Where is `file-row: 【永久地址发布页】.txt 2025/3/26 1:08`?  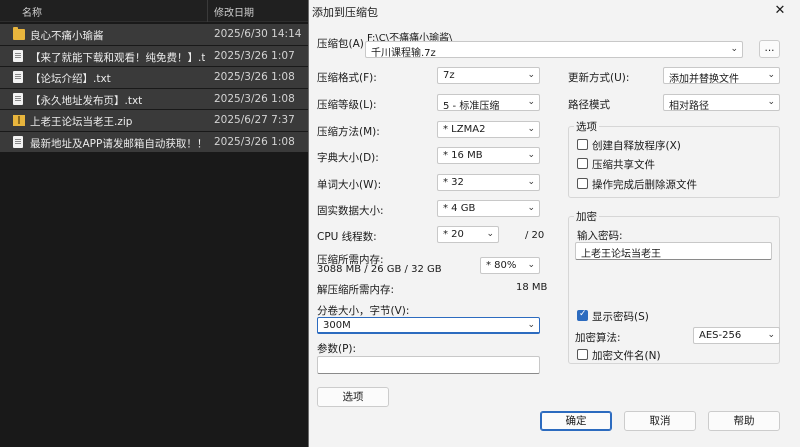
file-row: 【永久地址发布页】.txt 2025/3/26 1:08 is located at coordinates (155, 99).